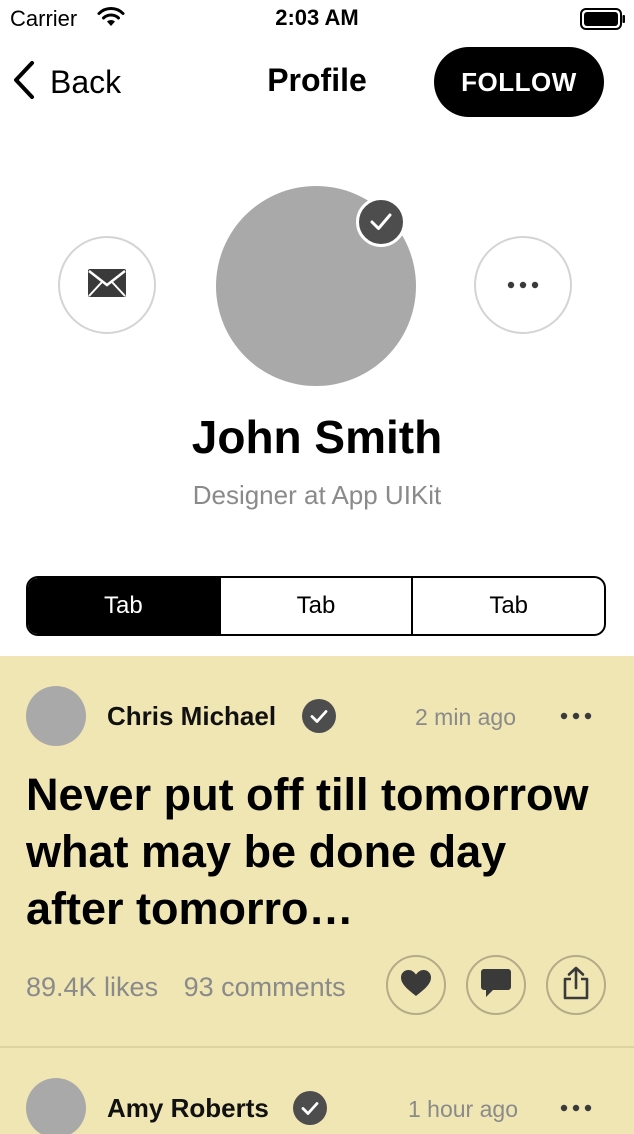 This screenshot has width=634, height=1134. What do you see at coordinates (317, 82) in the screenshot?
I see `nav-bar: Back Profile FOLLOW` at bounding box center [317, 82].